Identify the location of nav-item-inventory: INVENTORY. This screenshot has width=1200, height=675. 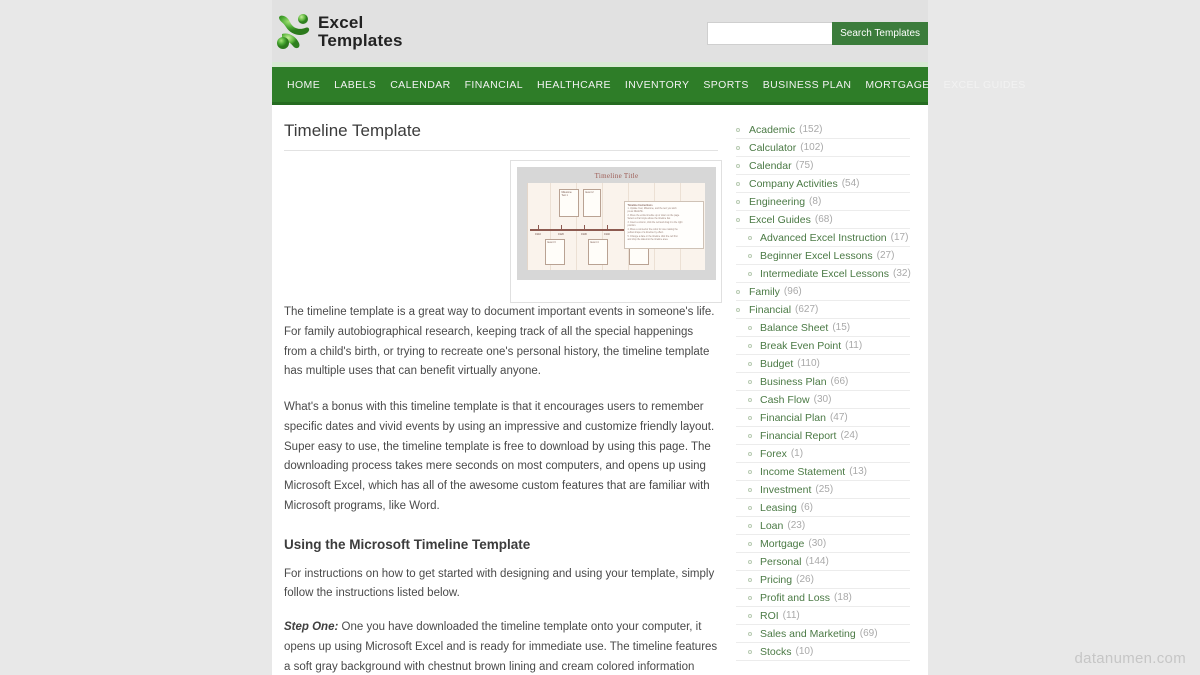
(657, 85).